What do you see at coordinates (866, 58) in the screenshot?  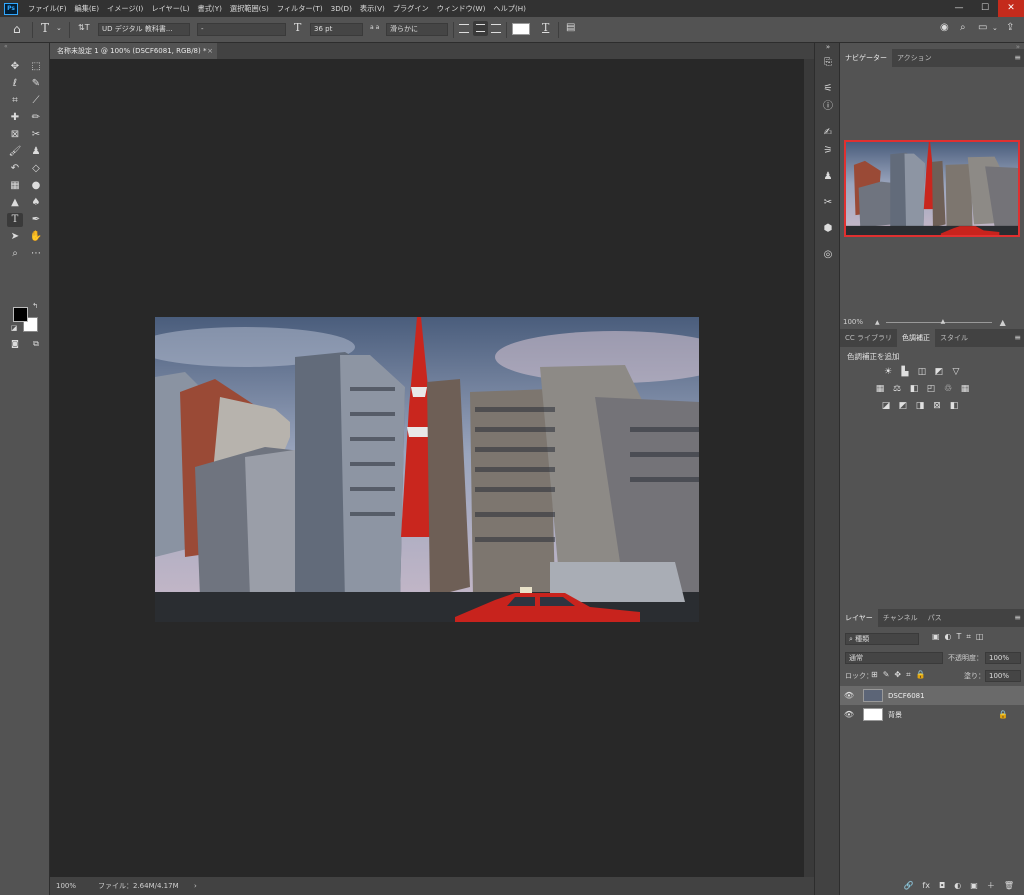 I see `tab-navigator: ナビゲーター` at bounding box center [866, 58].